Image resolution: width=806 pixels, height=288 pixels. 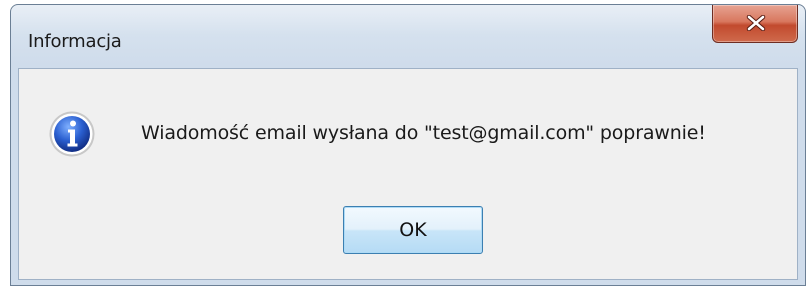 I want to click on close-icon, so click(x=756, y=23).